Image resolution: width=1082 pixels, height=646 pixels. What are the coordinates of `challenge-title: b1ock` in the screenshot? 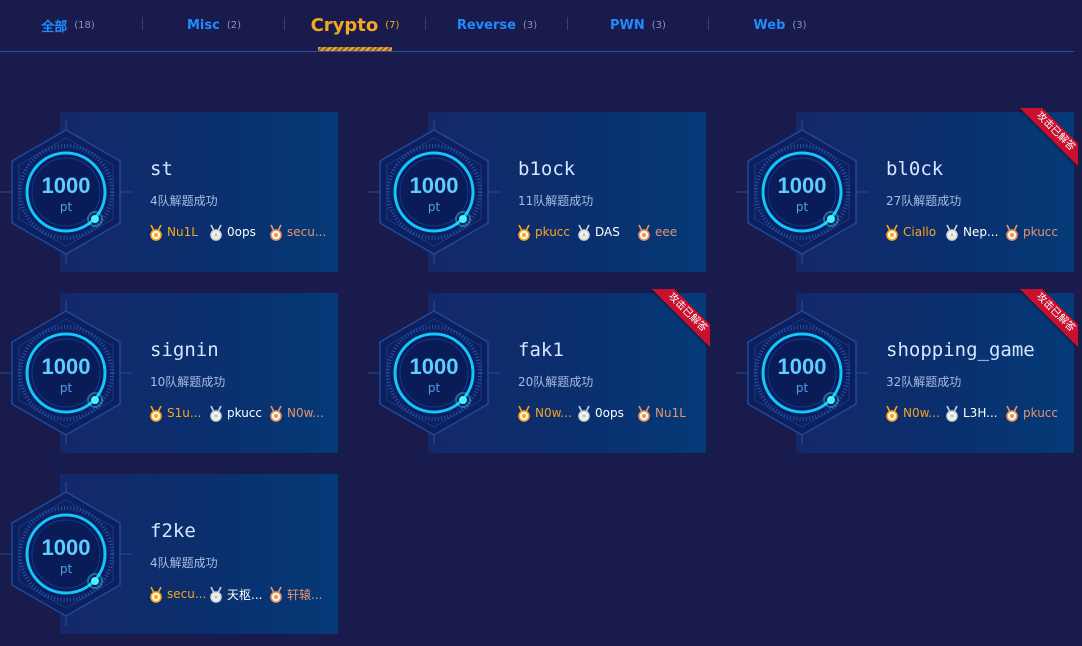 It's located at (547, 169).